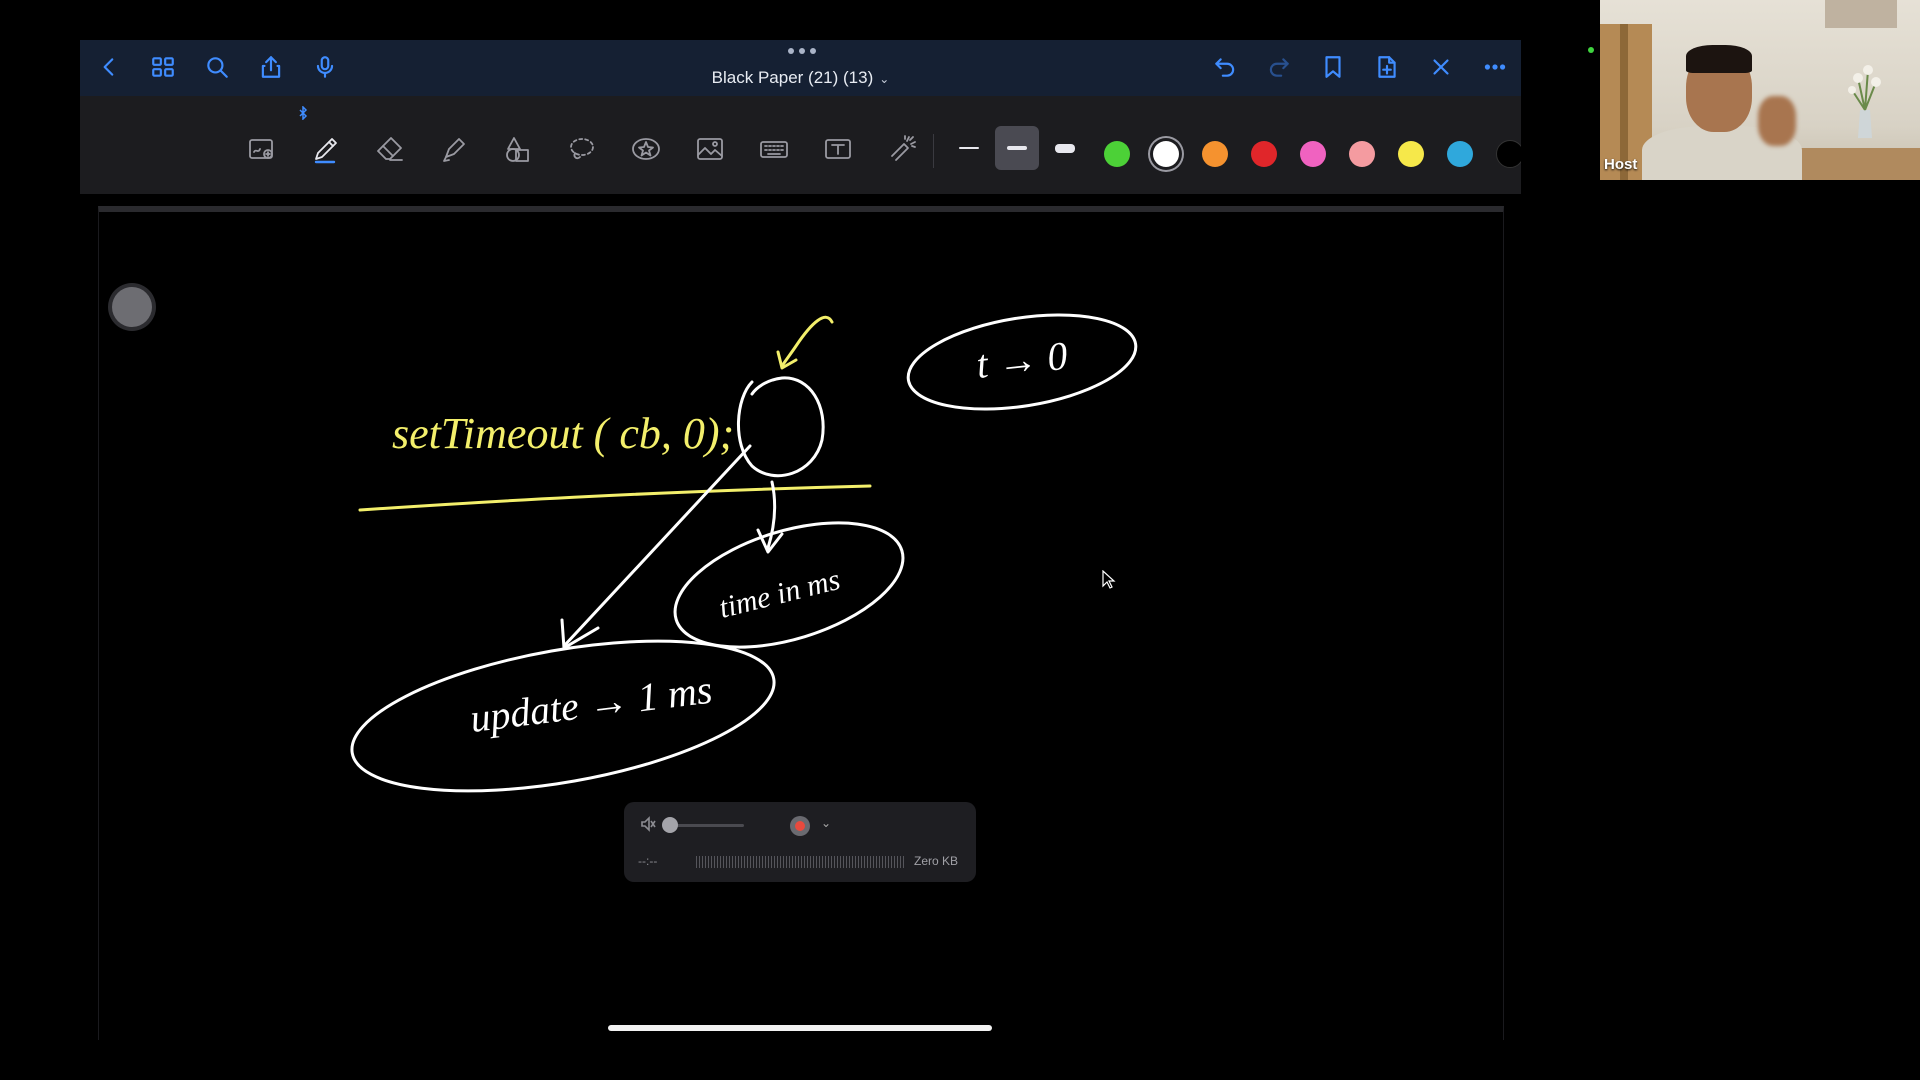 Image resolution: width=1920 pixels, height=1080 pixels. What do you see at coordinates (1760, 90) in the screenshot?
I see `webcam-video-tile: Host` at bounding box center [1760, 90].